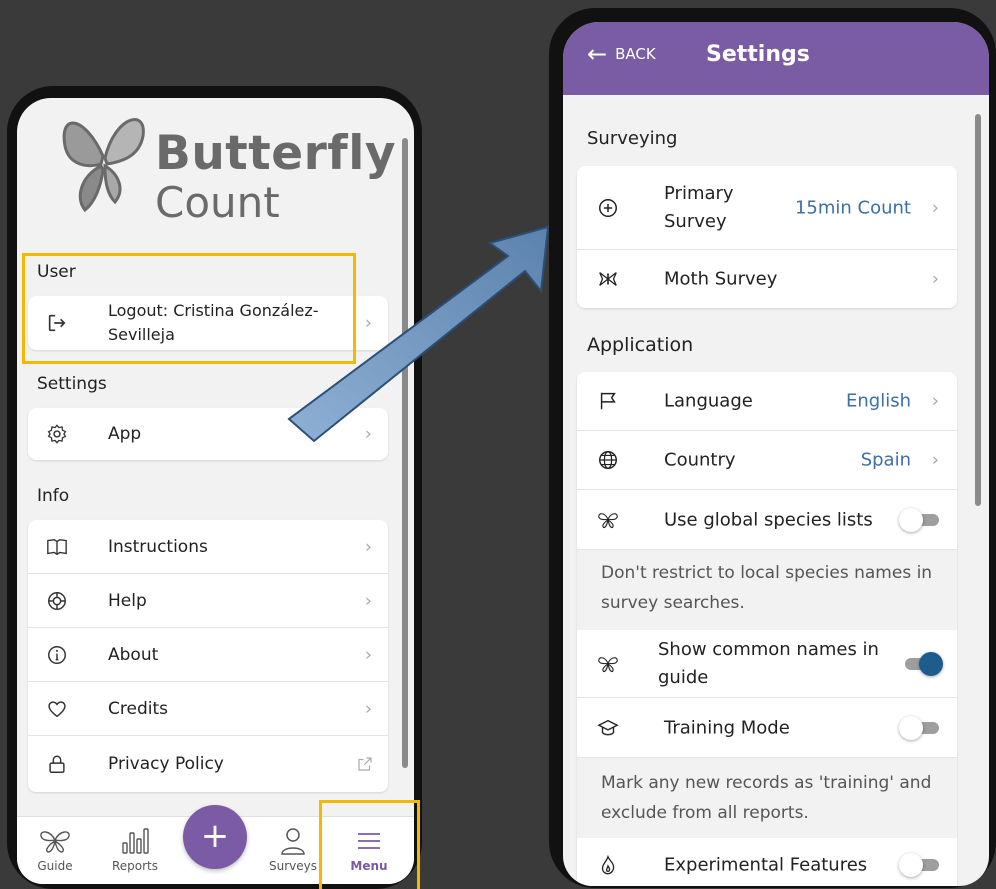  I want to click on callout-arrow, so click(418, 334).